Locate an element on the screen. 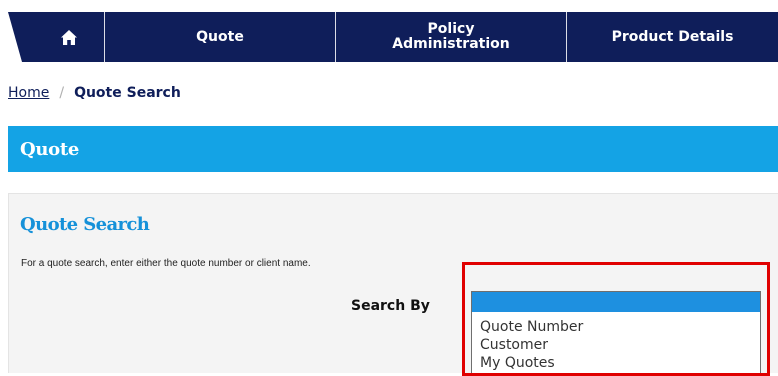  section-title: Quote is located at coordinates (50, 149).